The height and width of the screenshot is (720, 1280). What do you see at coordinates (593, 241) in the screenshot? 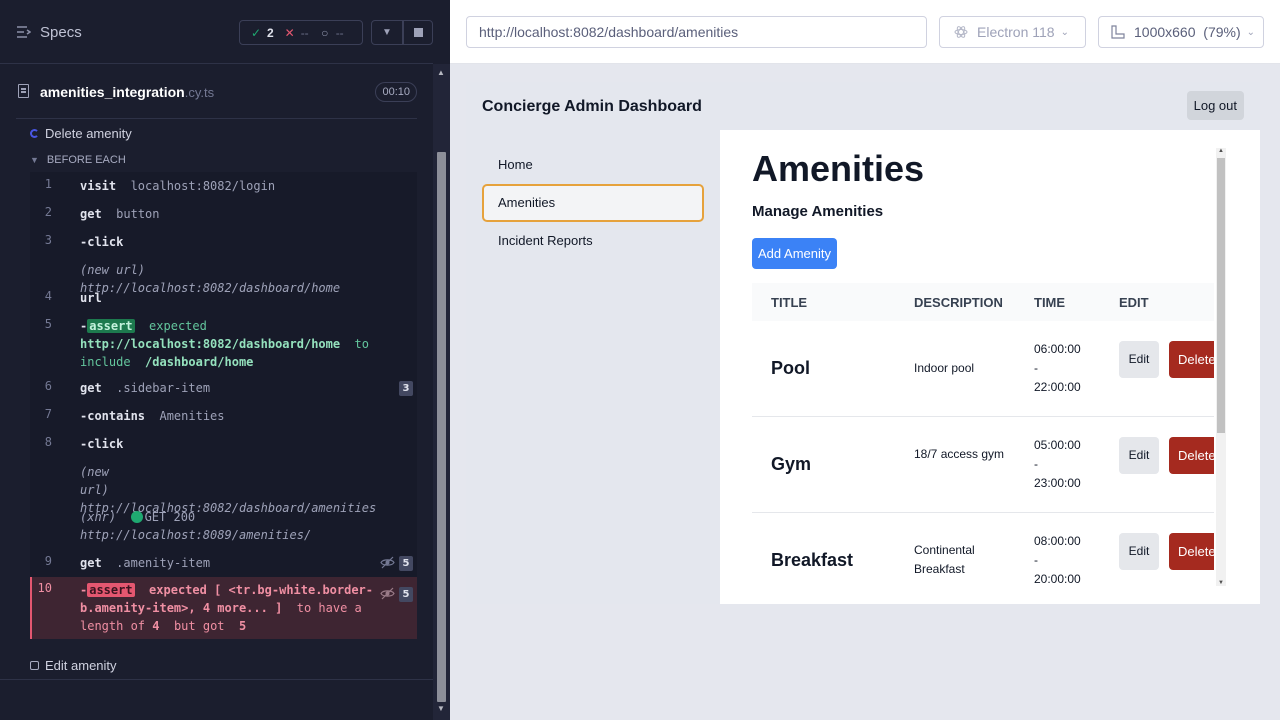
I see `sidebar-item-incident-reports: Incident Reports` at bounding box center [593, 241].